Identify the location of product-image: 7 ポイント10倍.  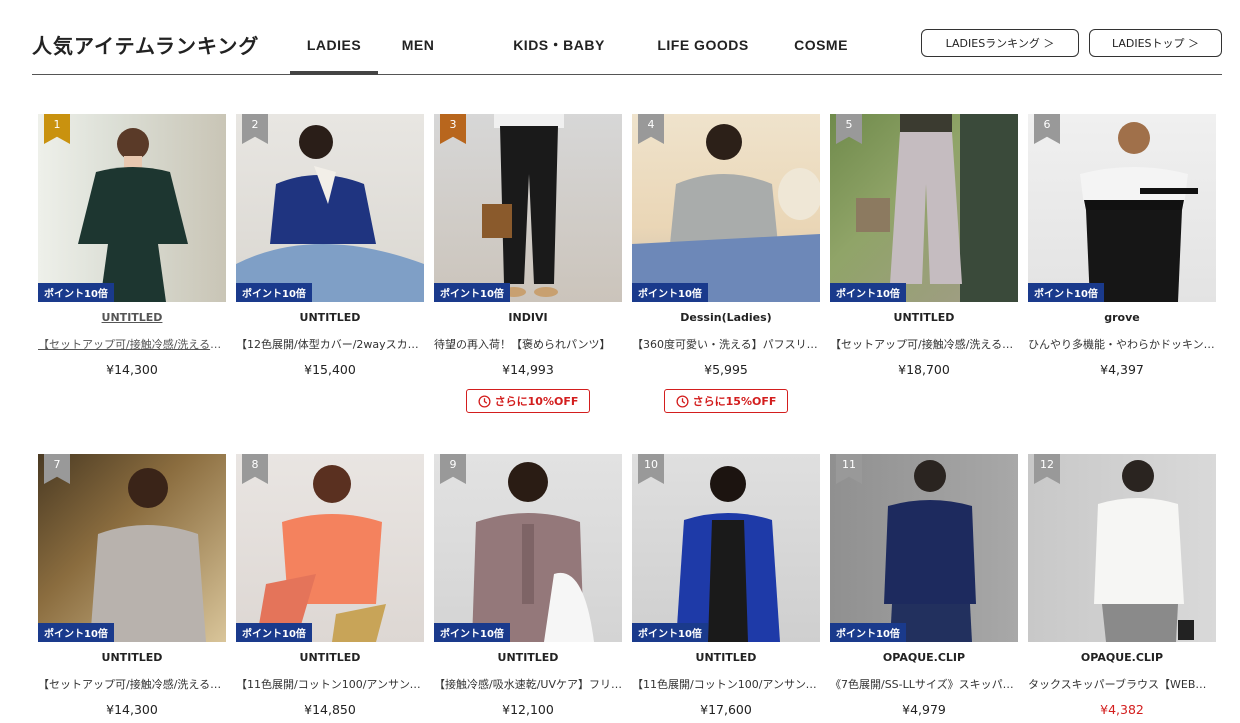
(132, 548).